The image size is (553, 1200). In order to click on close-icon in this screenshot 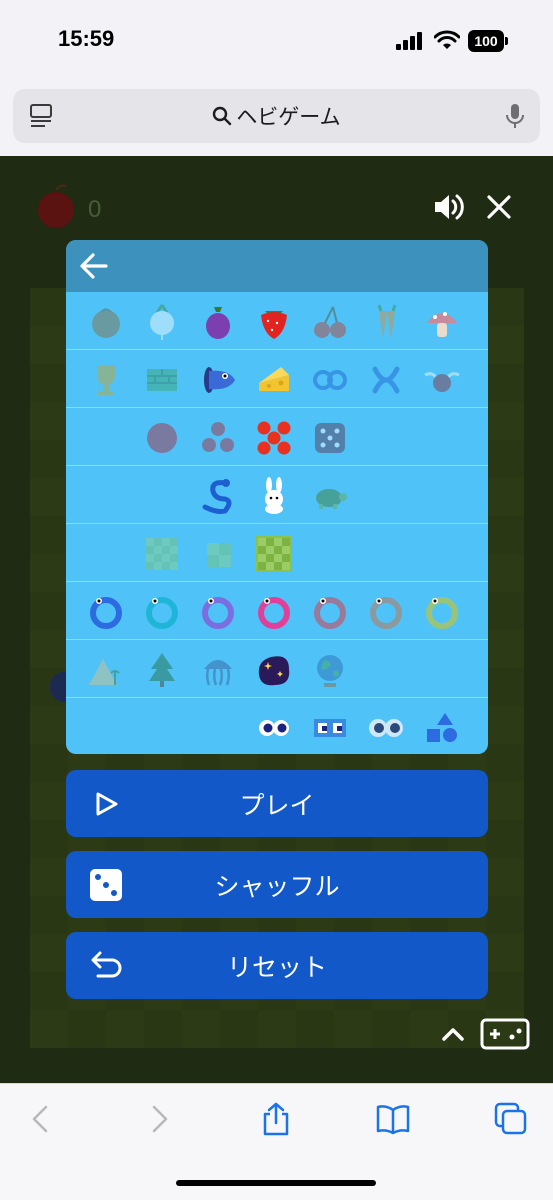, I will do `click(499, 207)`.